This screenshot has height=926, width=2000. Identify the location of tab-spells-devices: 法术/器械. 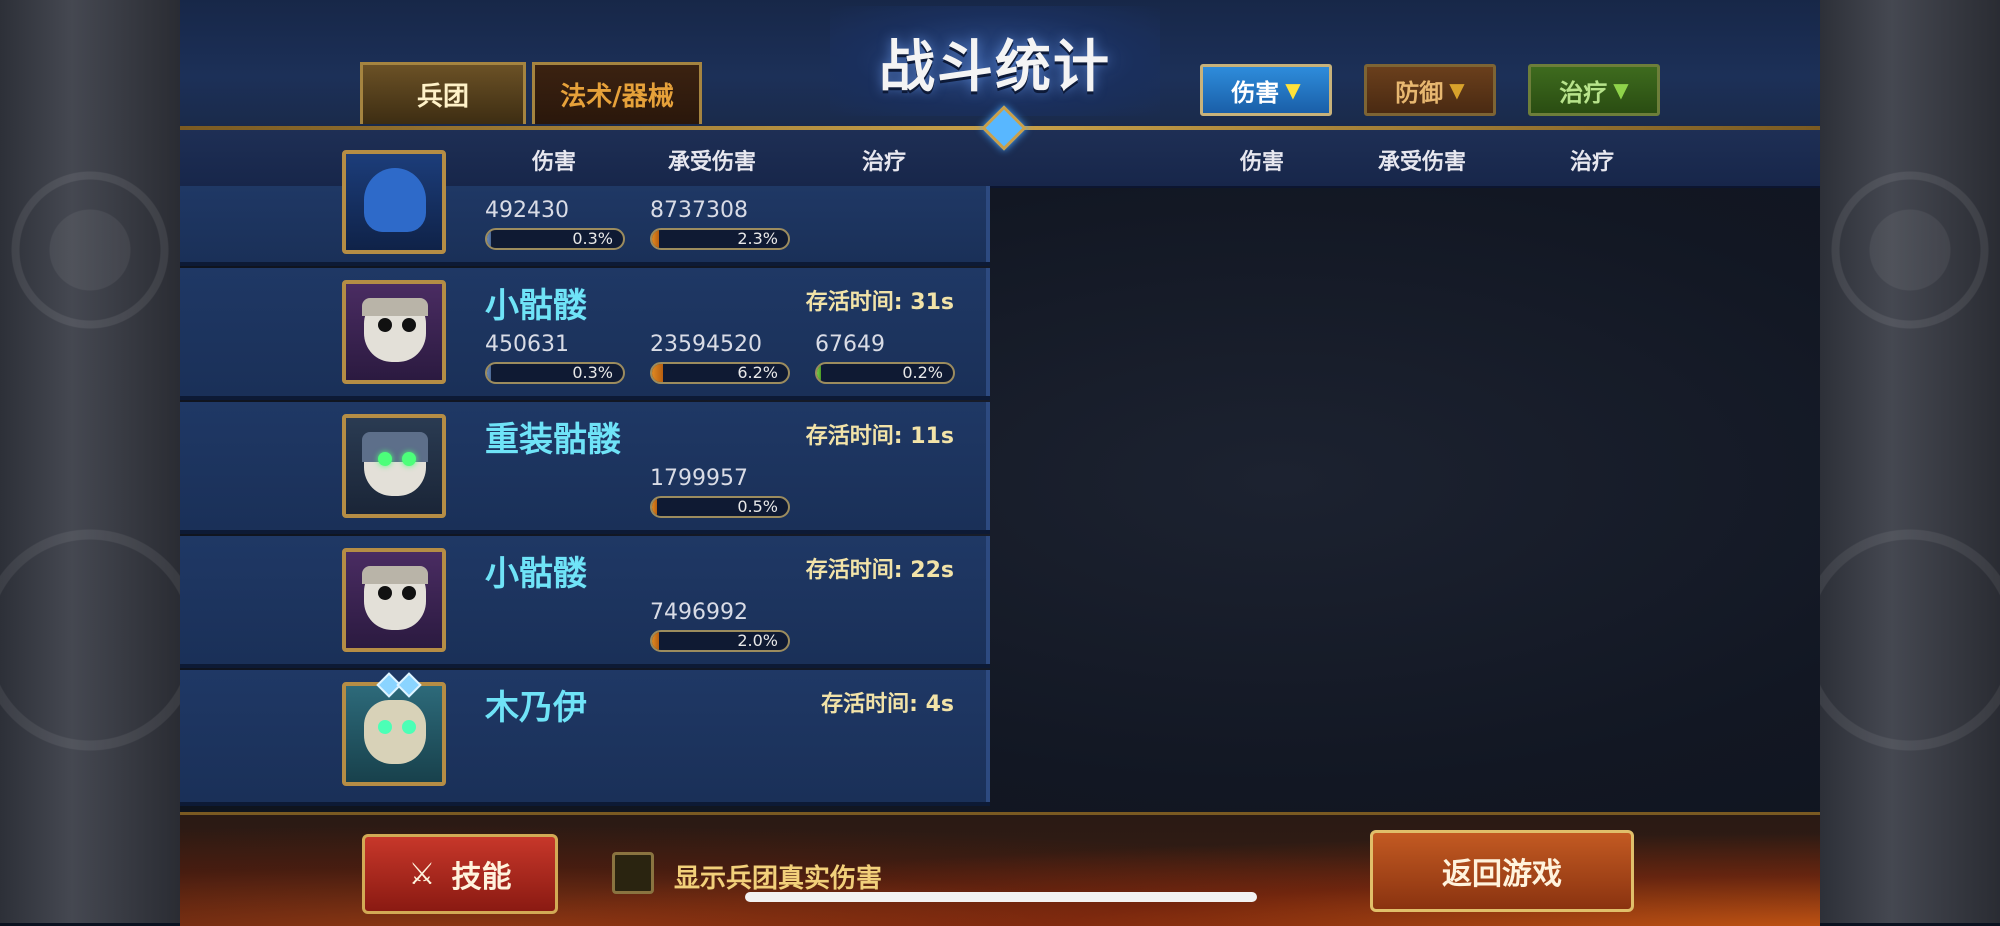
(617, 93).